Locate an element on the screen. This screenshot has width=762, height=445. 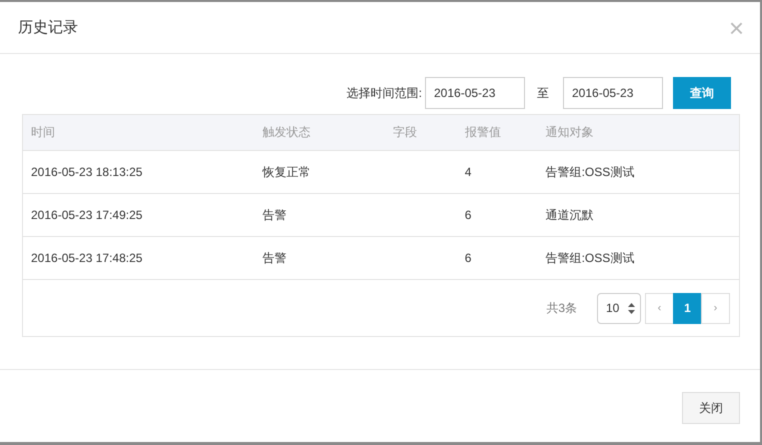
column-header: 触发状态 is located at coordinates (286, 132).